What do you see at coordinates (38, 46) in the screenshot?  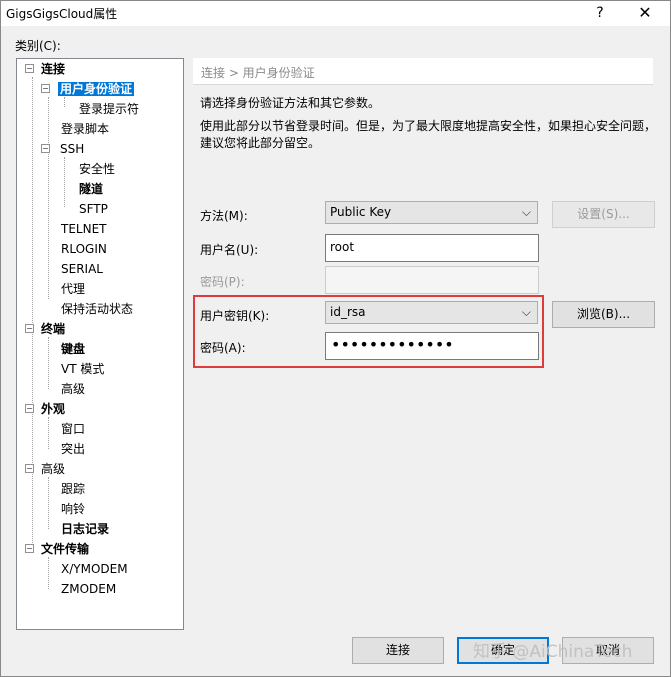 I see `category-label: 类别(C):` at bounding box center [38, 46].